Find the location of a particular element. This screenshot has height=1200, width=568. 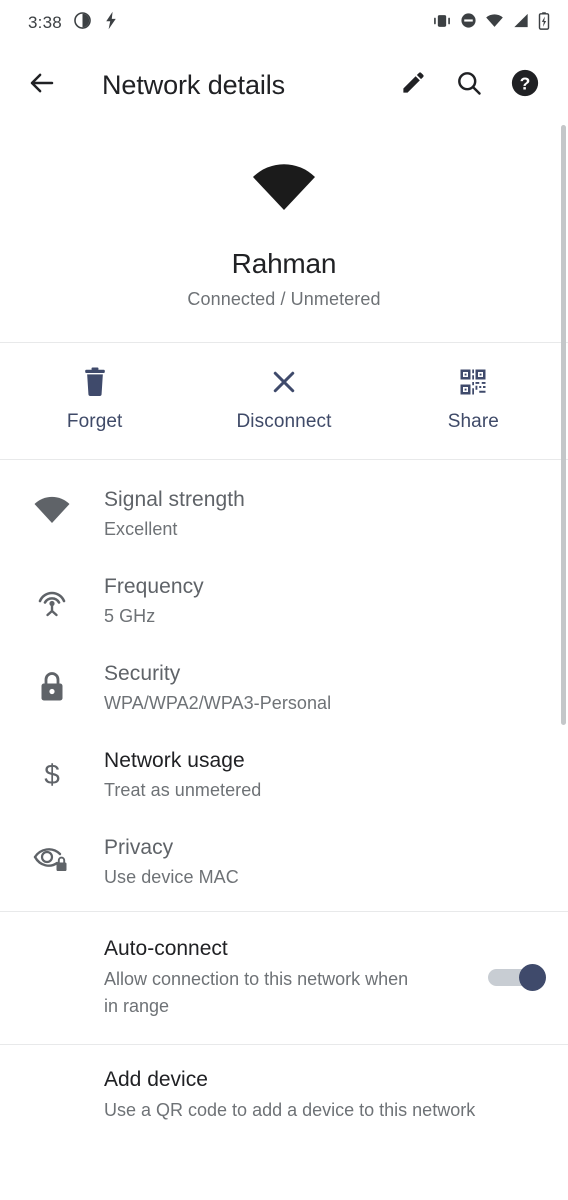

lock-icon is located at coordinates (52, 681).